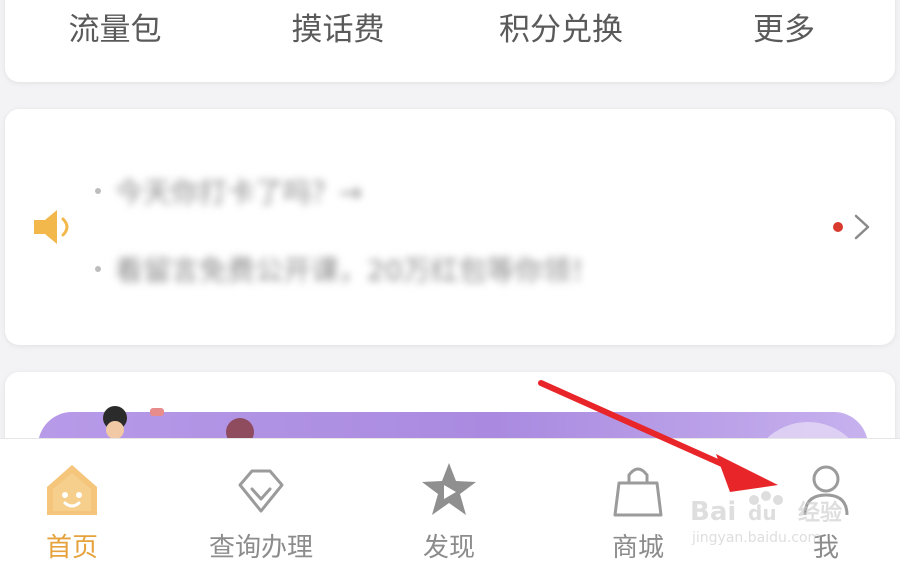 Image resolution: width=900 pixels, height=567 pixels. Describe the element at coordinates (260, 548) in the screenshot. I see `tab-label: 查询办理` at that location.